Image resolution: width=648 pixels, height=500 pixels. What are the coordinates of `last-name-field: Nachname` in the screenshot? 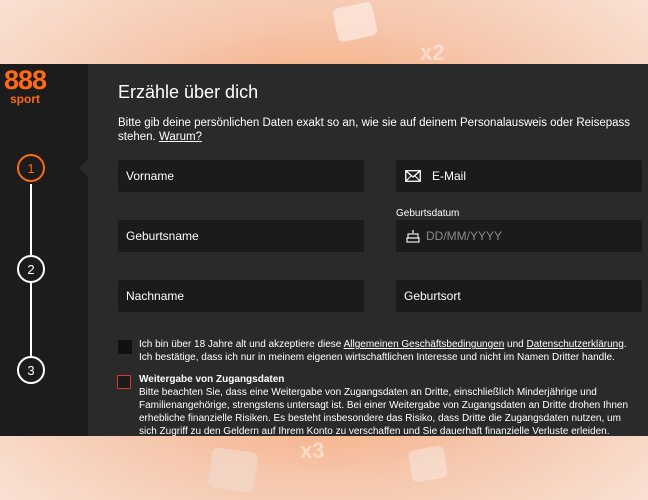 It's located at (241, 296).